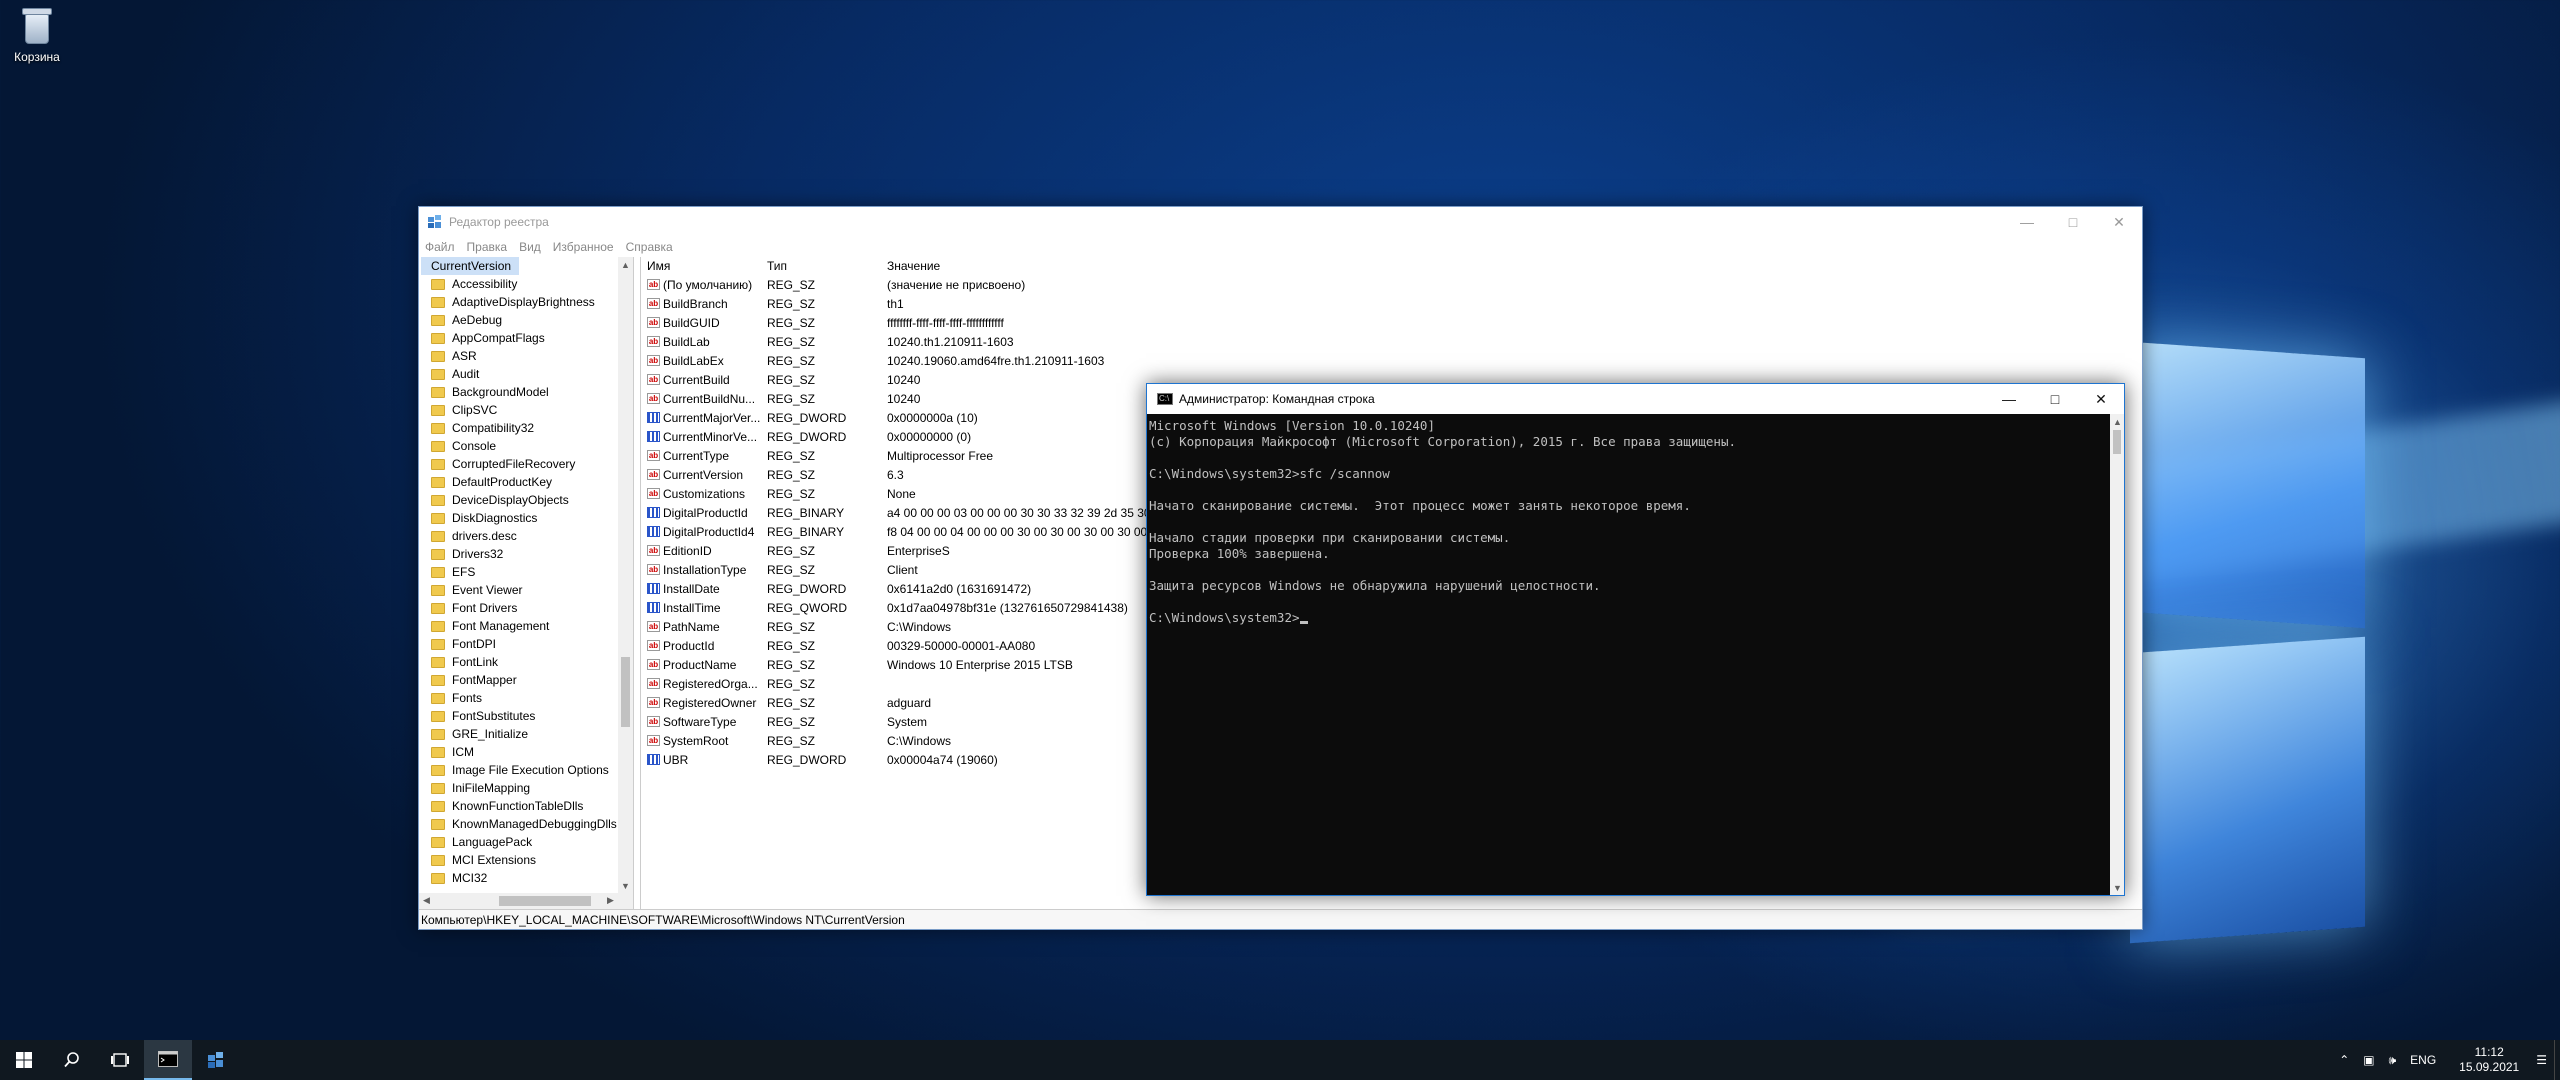 This screenshot has height=1080, width=2560. I want to click on tree-item: EFS, so click(519, 572).